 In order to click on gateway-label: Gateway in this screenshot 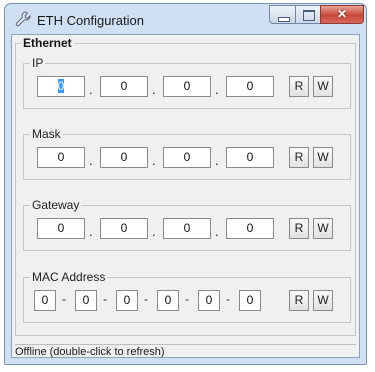, I will do `click(56, 205)`.